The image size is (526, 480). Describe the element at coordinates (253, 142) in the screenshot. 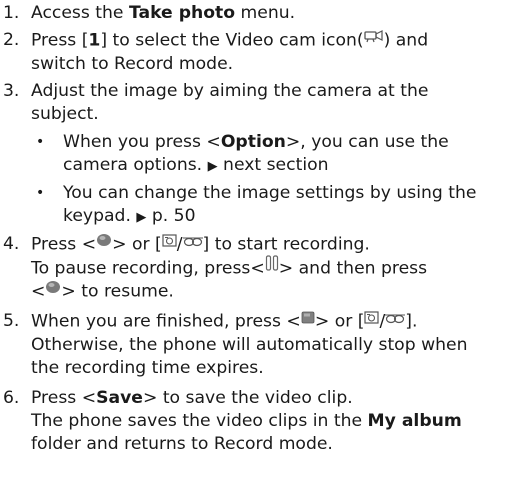

I see `softkey-label: Option` at that location.